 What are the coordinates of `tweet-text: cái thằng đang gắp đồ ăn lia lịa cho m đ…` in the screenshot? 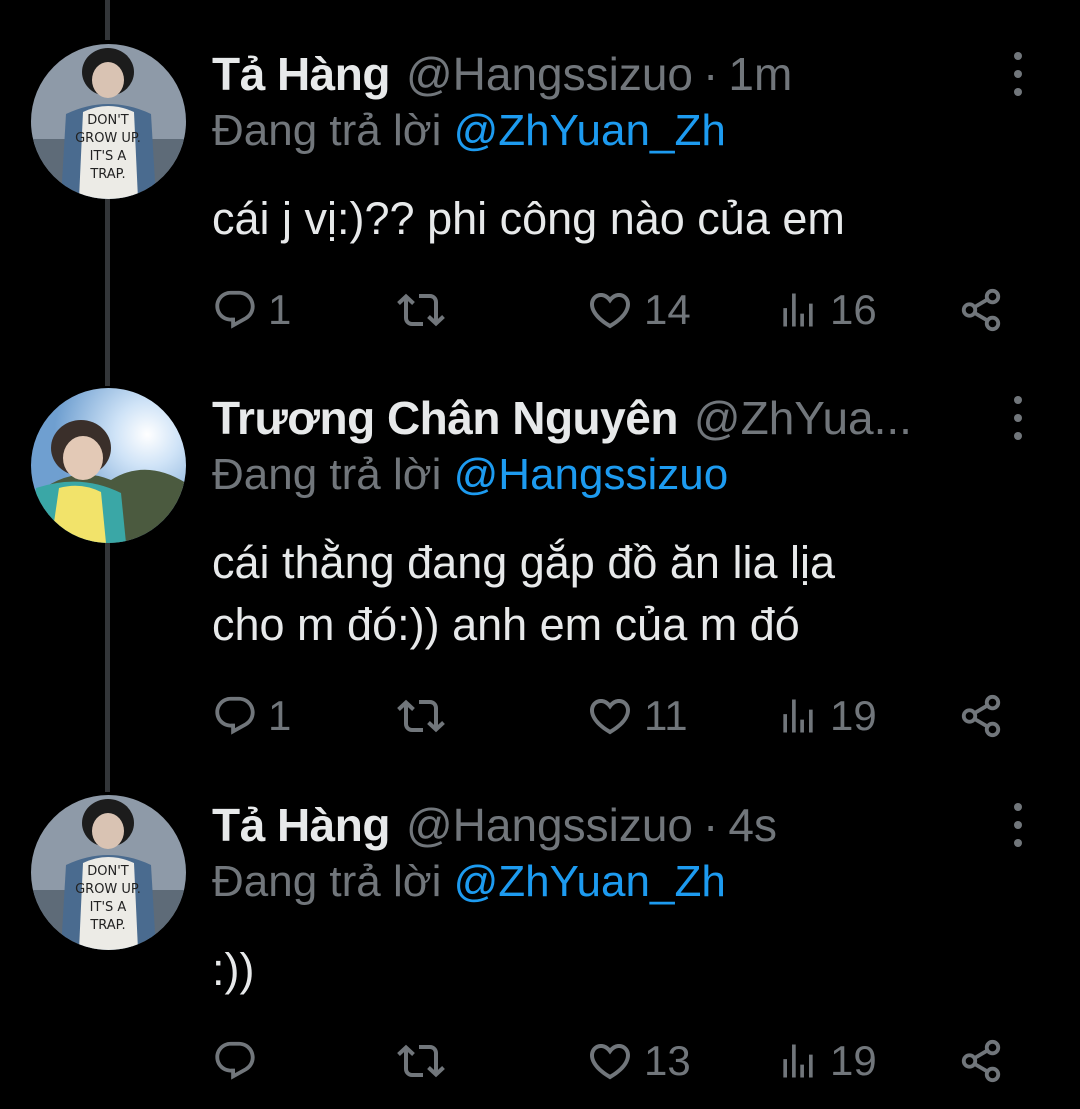 It's located at (523, 593).